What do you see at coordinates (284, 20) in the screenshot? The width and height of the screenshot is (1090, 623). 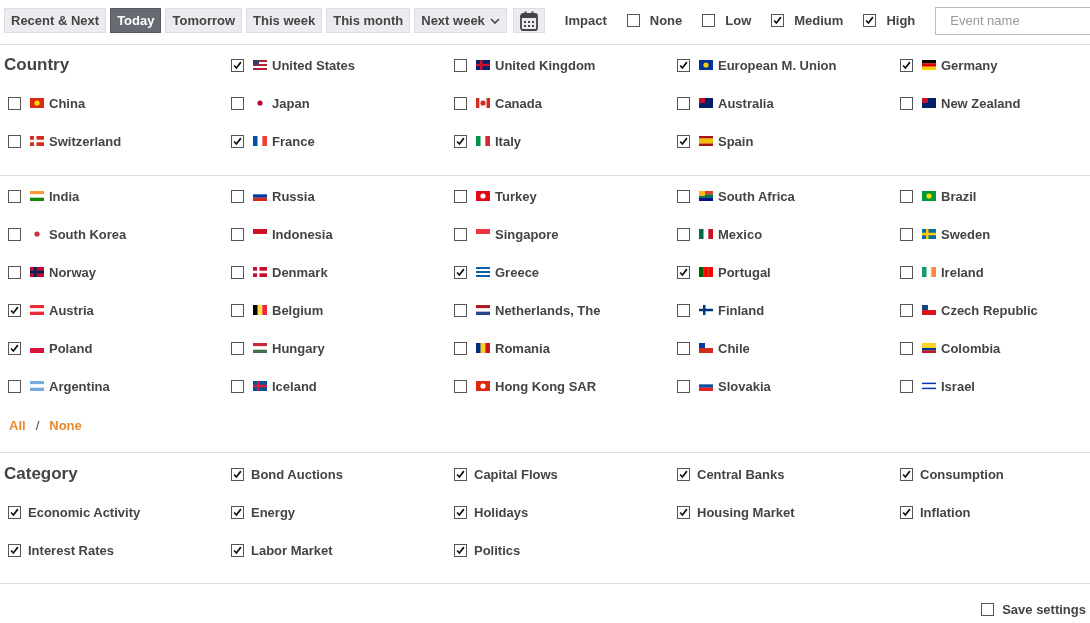 I see `period-tab: This week` at bounding box center [284, 20].